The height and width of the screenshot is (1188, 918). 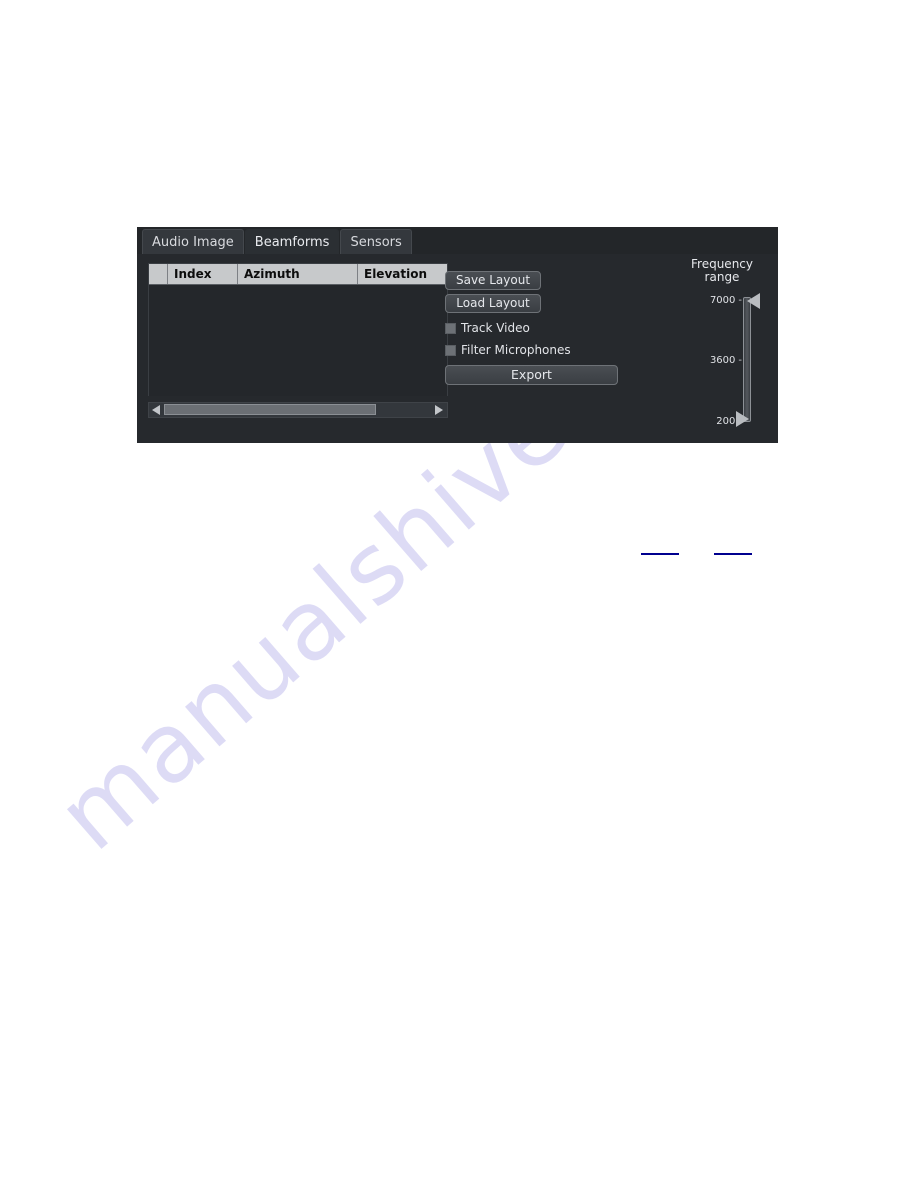 I want to click on table-header-handle, so click(x=158, y=274).